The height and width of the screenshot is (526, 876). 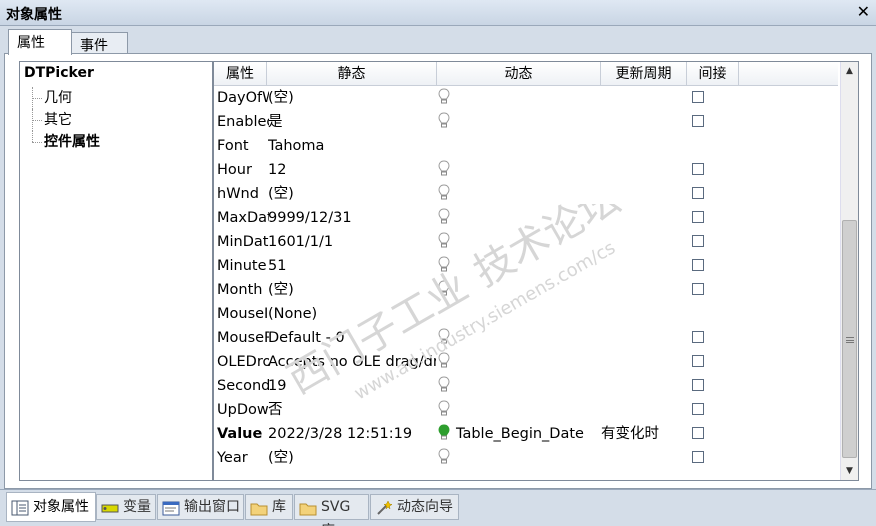 I want to click on table-row: MouseIcon(None), so click(x=526, y=314).